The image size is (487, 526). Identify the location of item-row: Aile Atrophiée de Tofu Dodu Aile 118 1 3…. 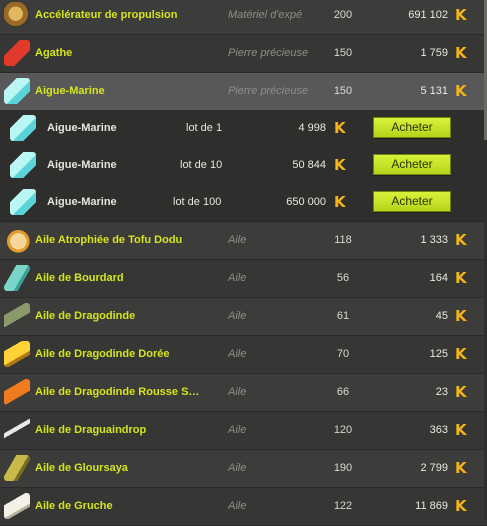
(243, 241).